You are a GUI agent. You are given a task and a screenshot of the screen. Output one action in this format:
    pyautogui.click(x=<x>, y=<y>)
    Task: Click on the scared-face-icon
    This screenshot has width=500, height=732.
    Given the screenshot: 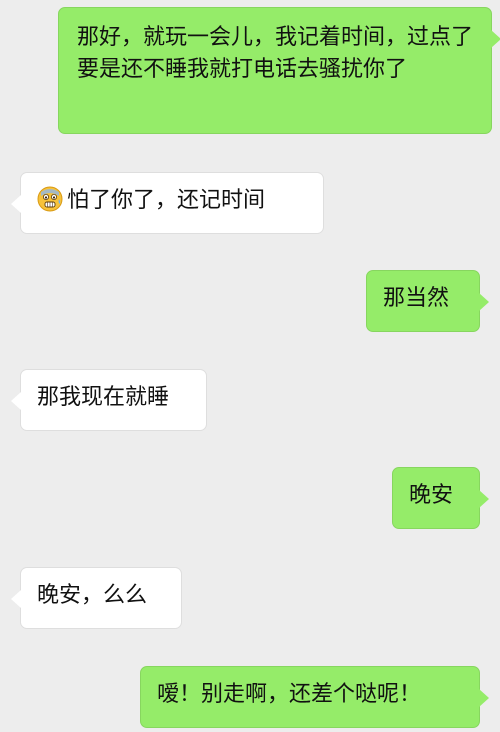 What is the action you would take?
    pyautogui.click(x=50, y=199)
    